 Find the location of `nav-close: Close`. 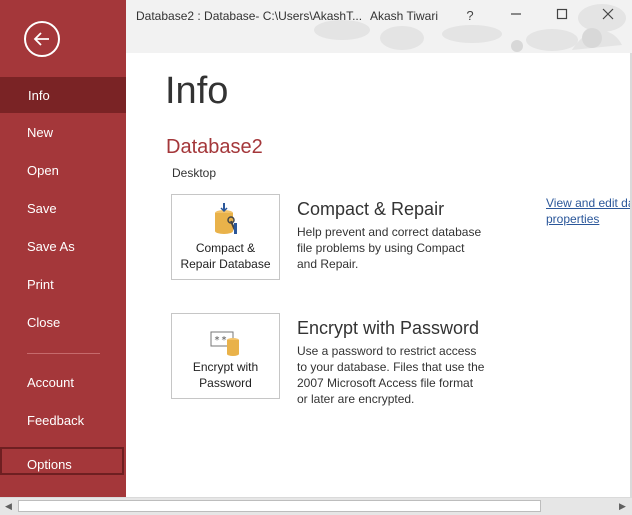

nav-close: Close is located at coordinates (63, 323).